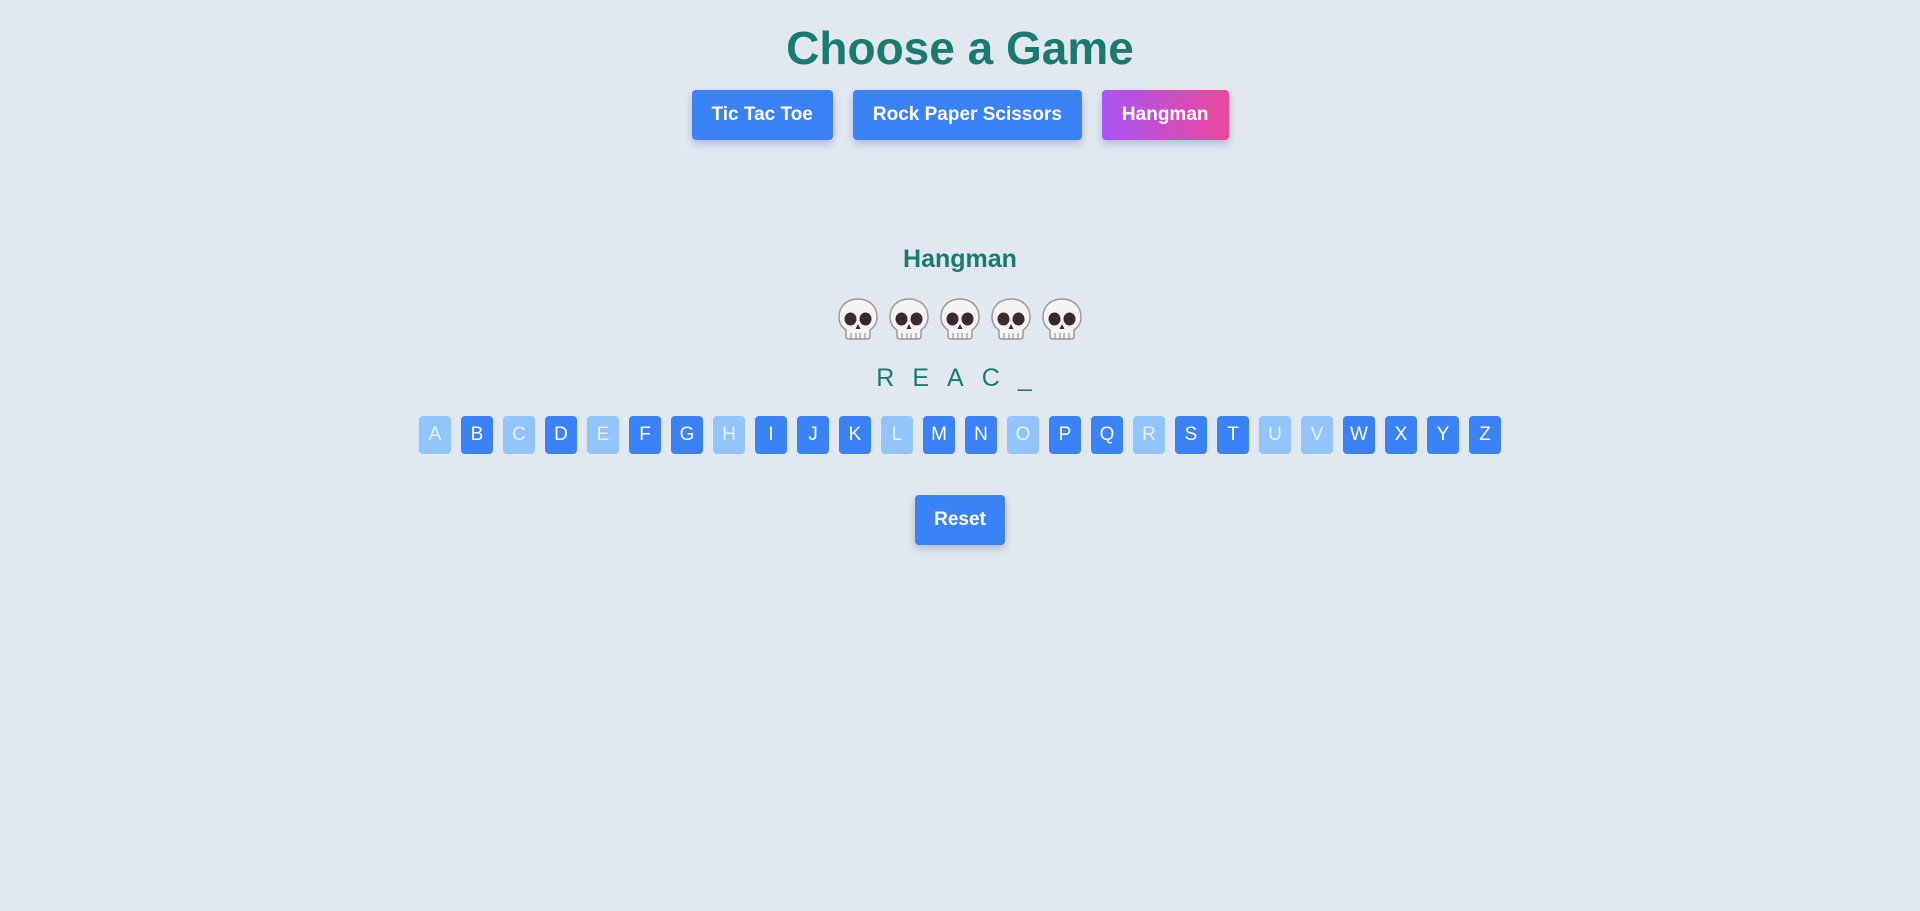 Image resolution: width=1920 pixels, height=911 pixels. Describe the element at coordinates (1443, 435) in the screenshot. I see `letter-button-y: Y` at that location.